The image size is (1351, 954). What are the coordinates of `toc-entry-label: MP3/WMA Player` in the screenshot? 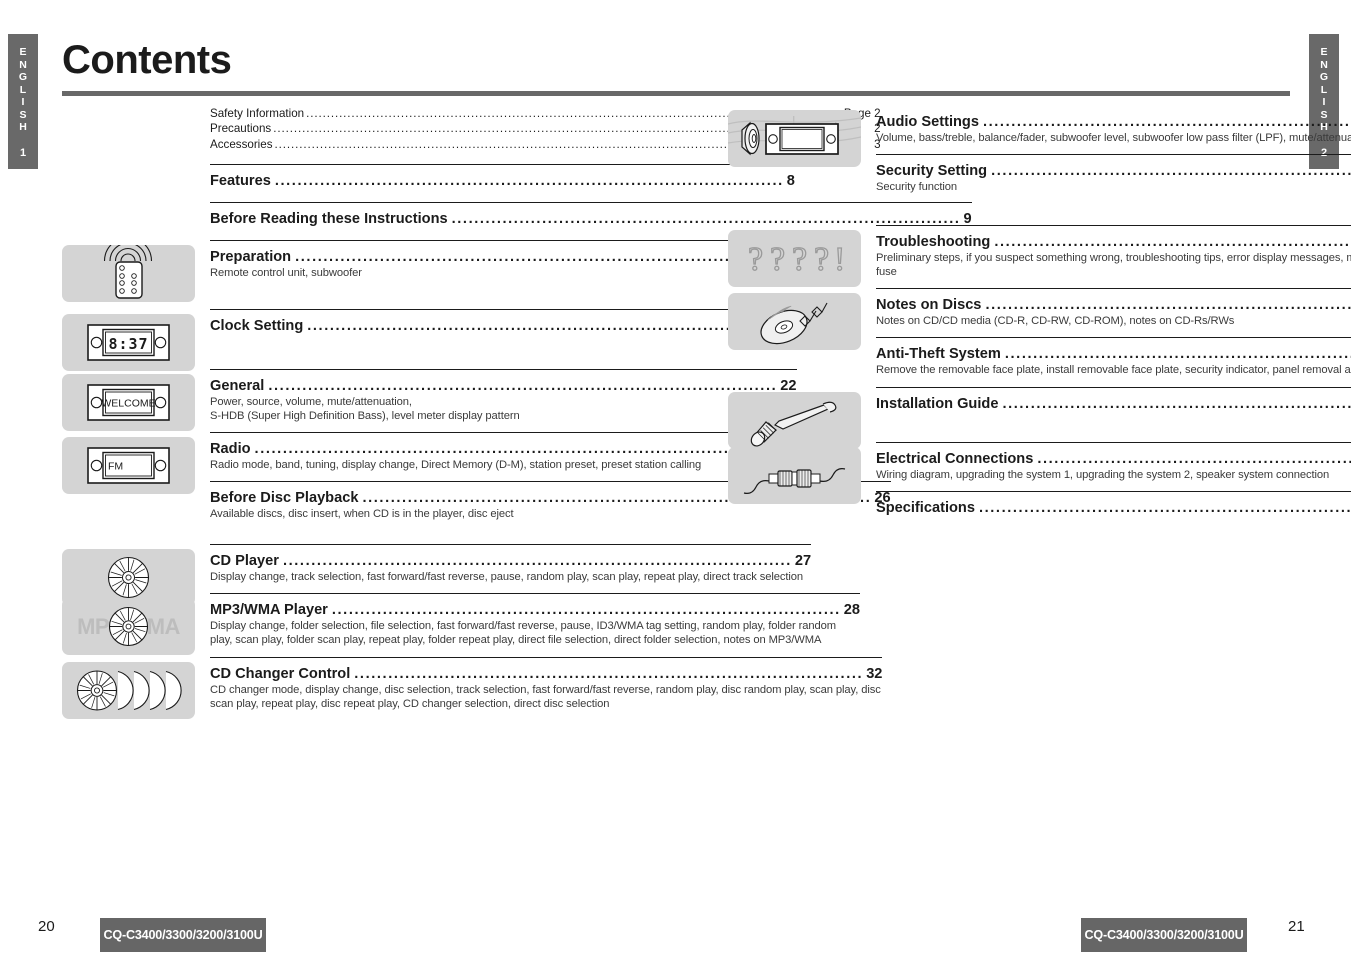 It's located at (269, 610).